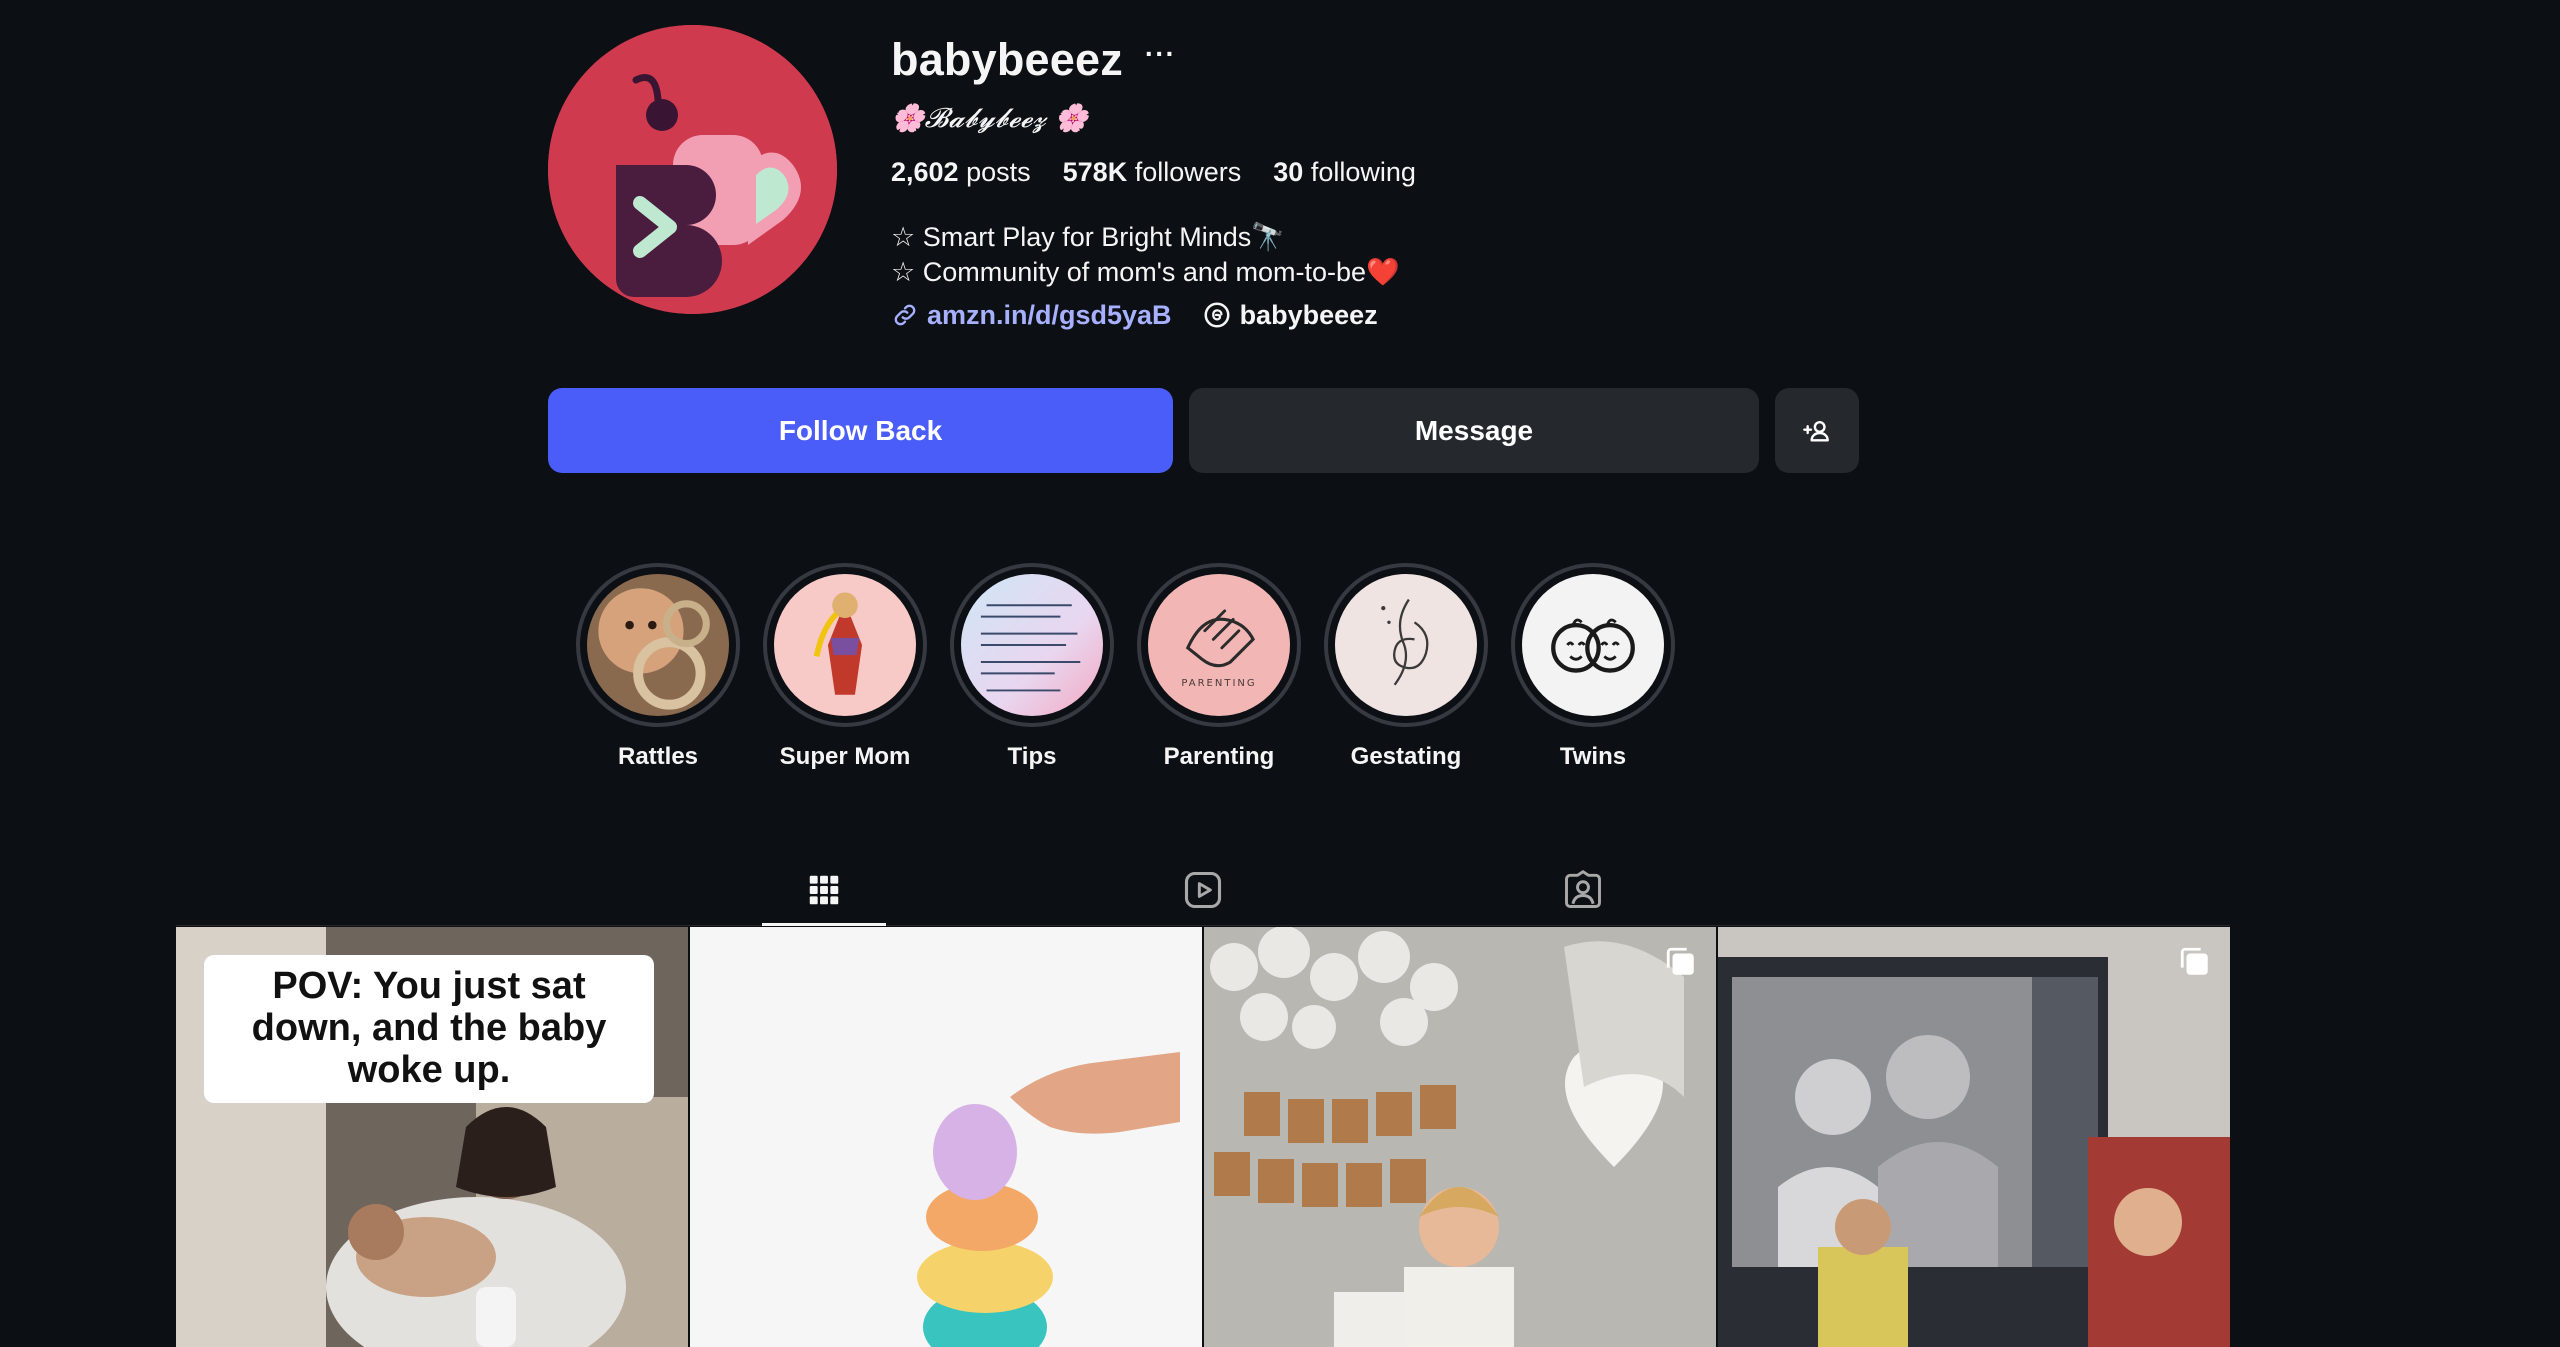 Image resolution: width=2560 pixels, height=1347 pixels. What do you see at coordinates (1203, 925) in the screenshot?
I see `tabs-divider` at bounding box center [1203, 925].